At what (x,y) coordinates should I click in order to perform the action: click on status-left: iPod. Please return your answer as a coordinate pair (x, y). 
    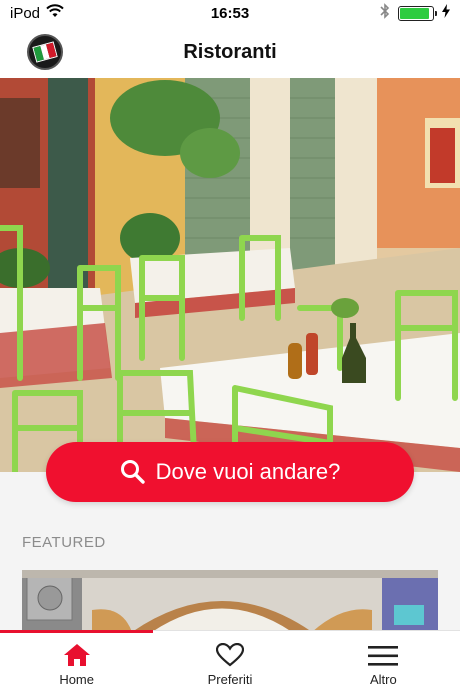
    Looking at the image, I should click on (85, 13).